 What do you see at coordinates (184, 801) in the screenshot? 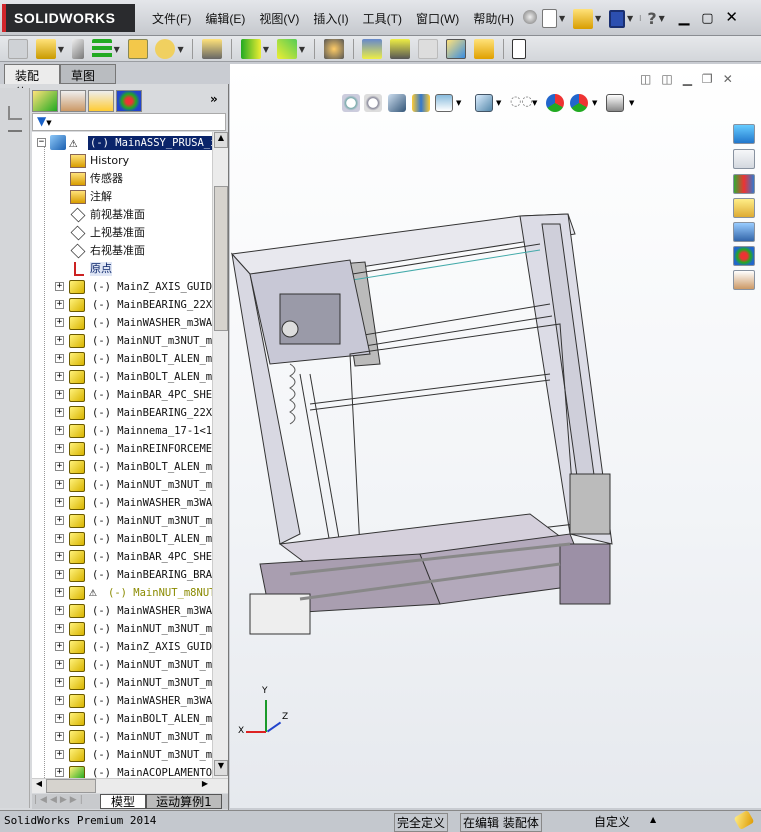
I see `tab-motion-study: 运动算例1` at bounding box center [184, 801].